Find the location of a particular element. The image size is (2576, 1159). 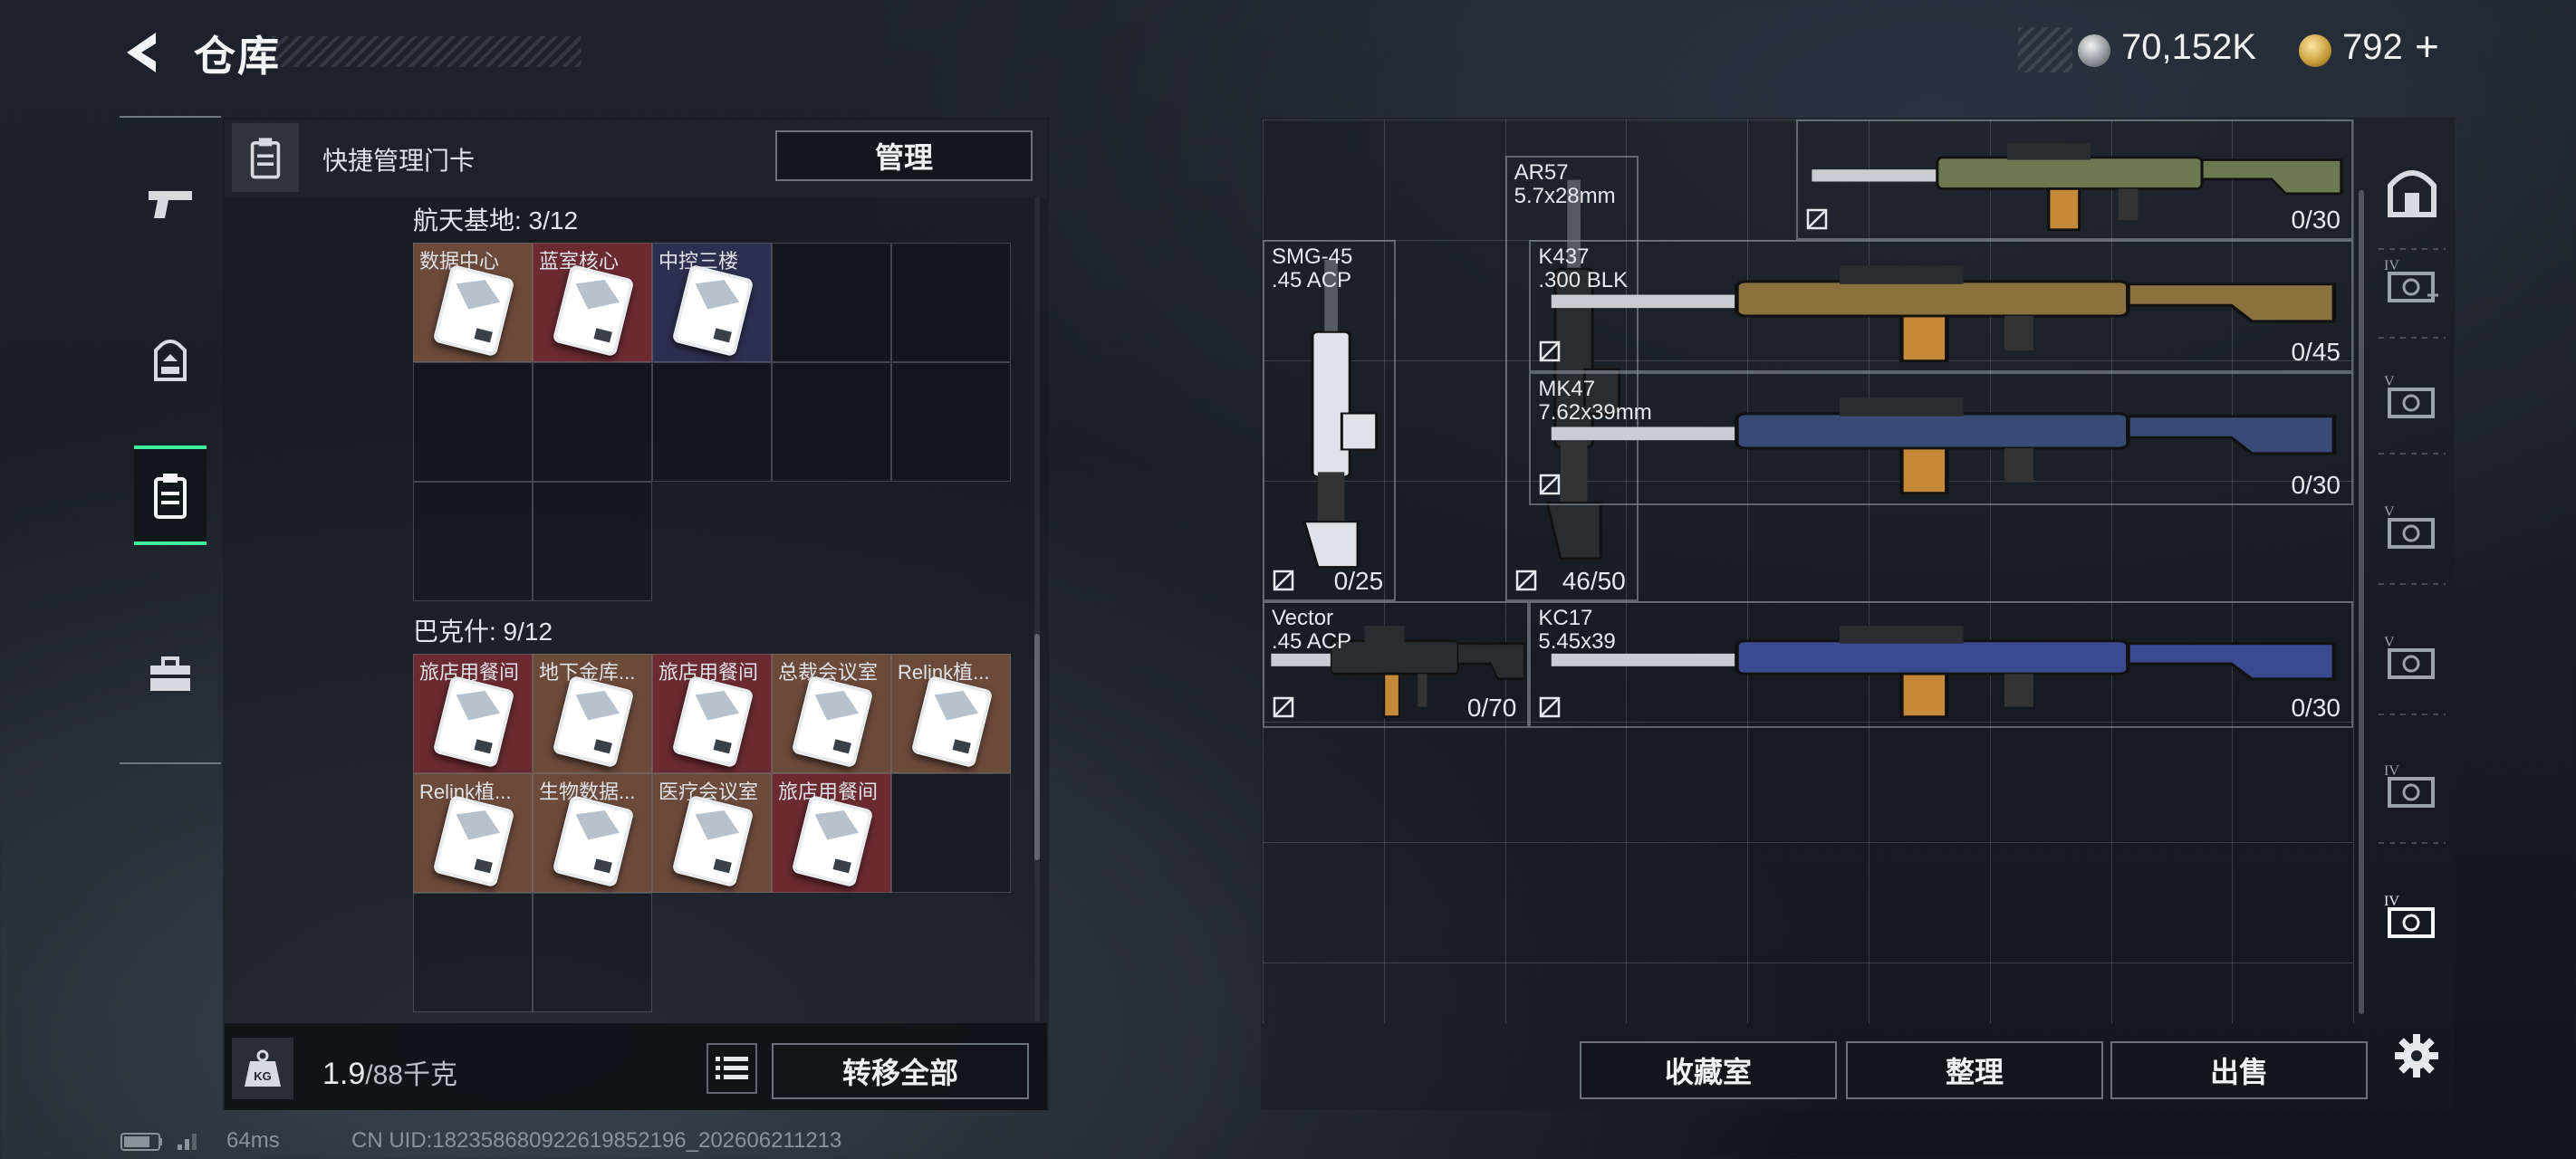

ammo-count: 0/70 is located at coordinates (1491, 708).